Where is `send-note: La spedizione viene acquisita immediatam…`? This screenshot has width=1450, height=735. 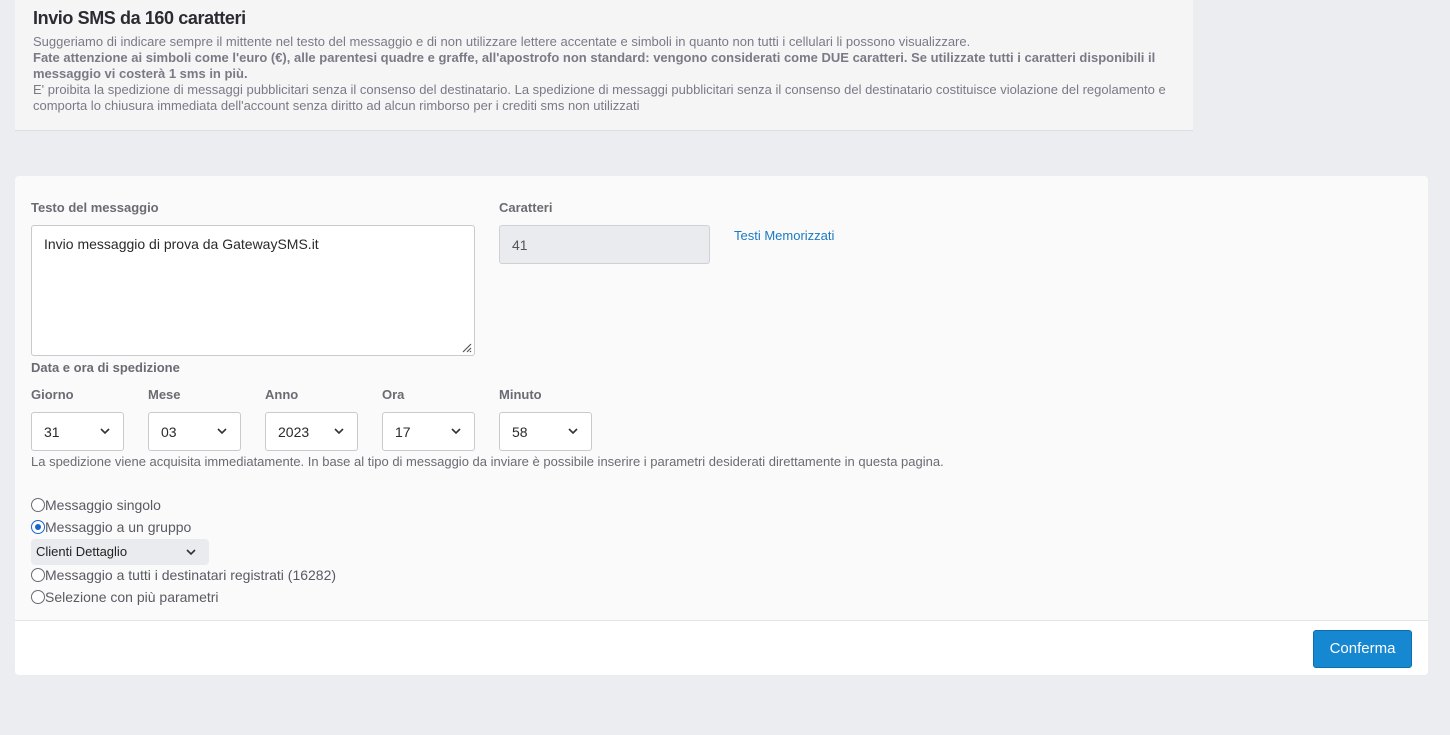
send-note: La spedizione viene acquisita immediatam… is located at coordinates (487, 461).